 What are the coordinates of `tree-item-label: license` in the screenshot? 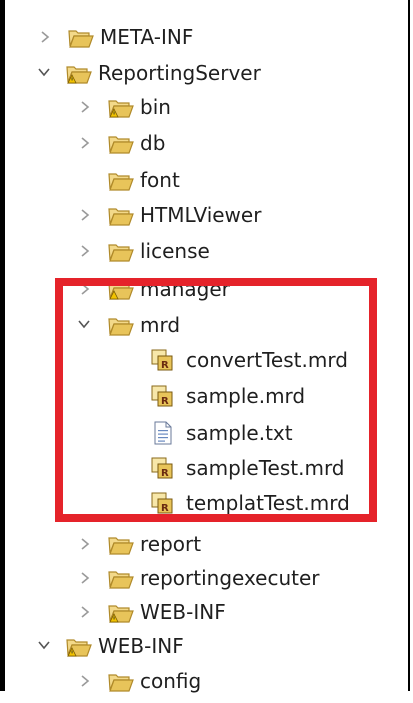 It's located at (175, 251).